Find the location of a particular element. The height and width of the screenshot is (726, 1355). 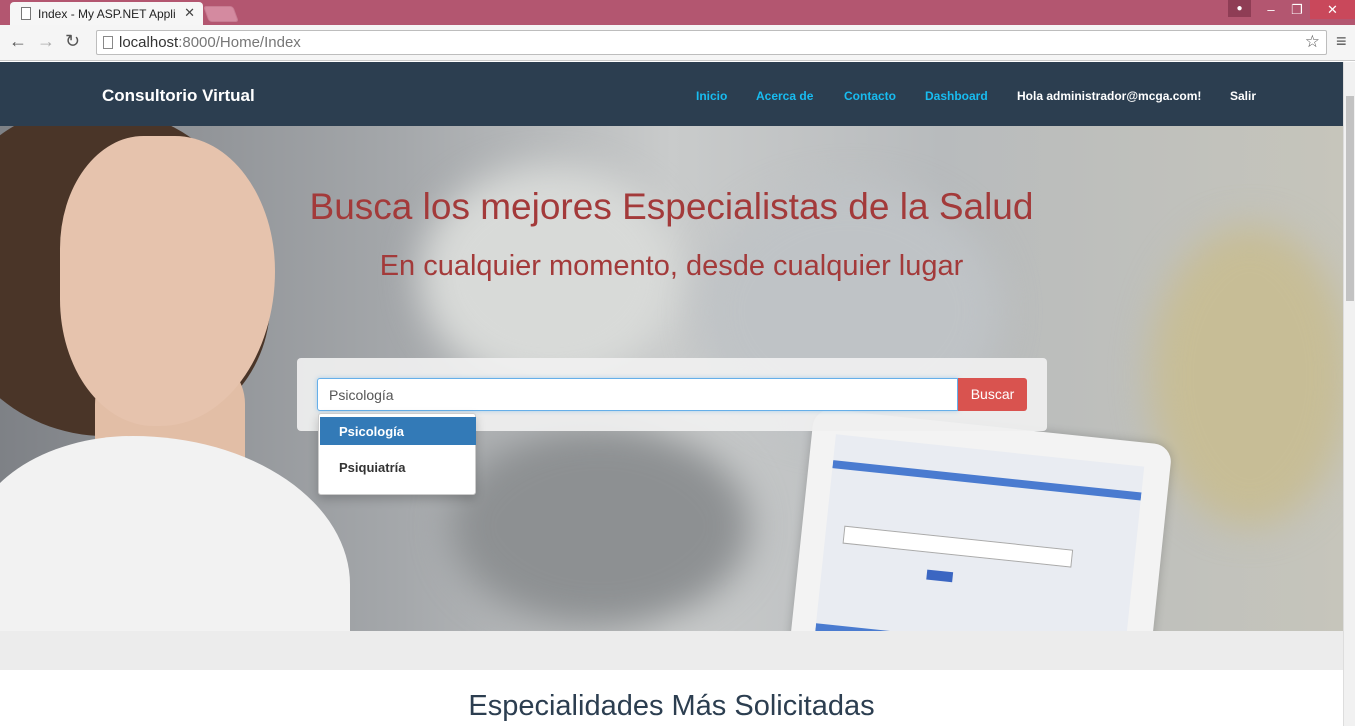

nav-link-acerca: Acerca de is located at coordinates (784, 96).